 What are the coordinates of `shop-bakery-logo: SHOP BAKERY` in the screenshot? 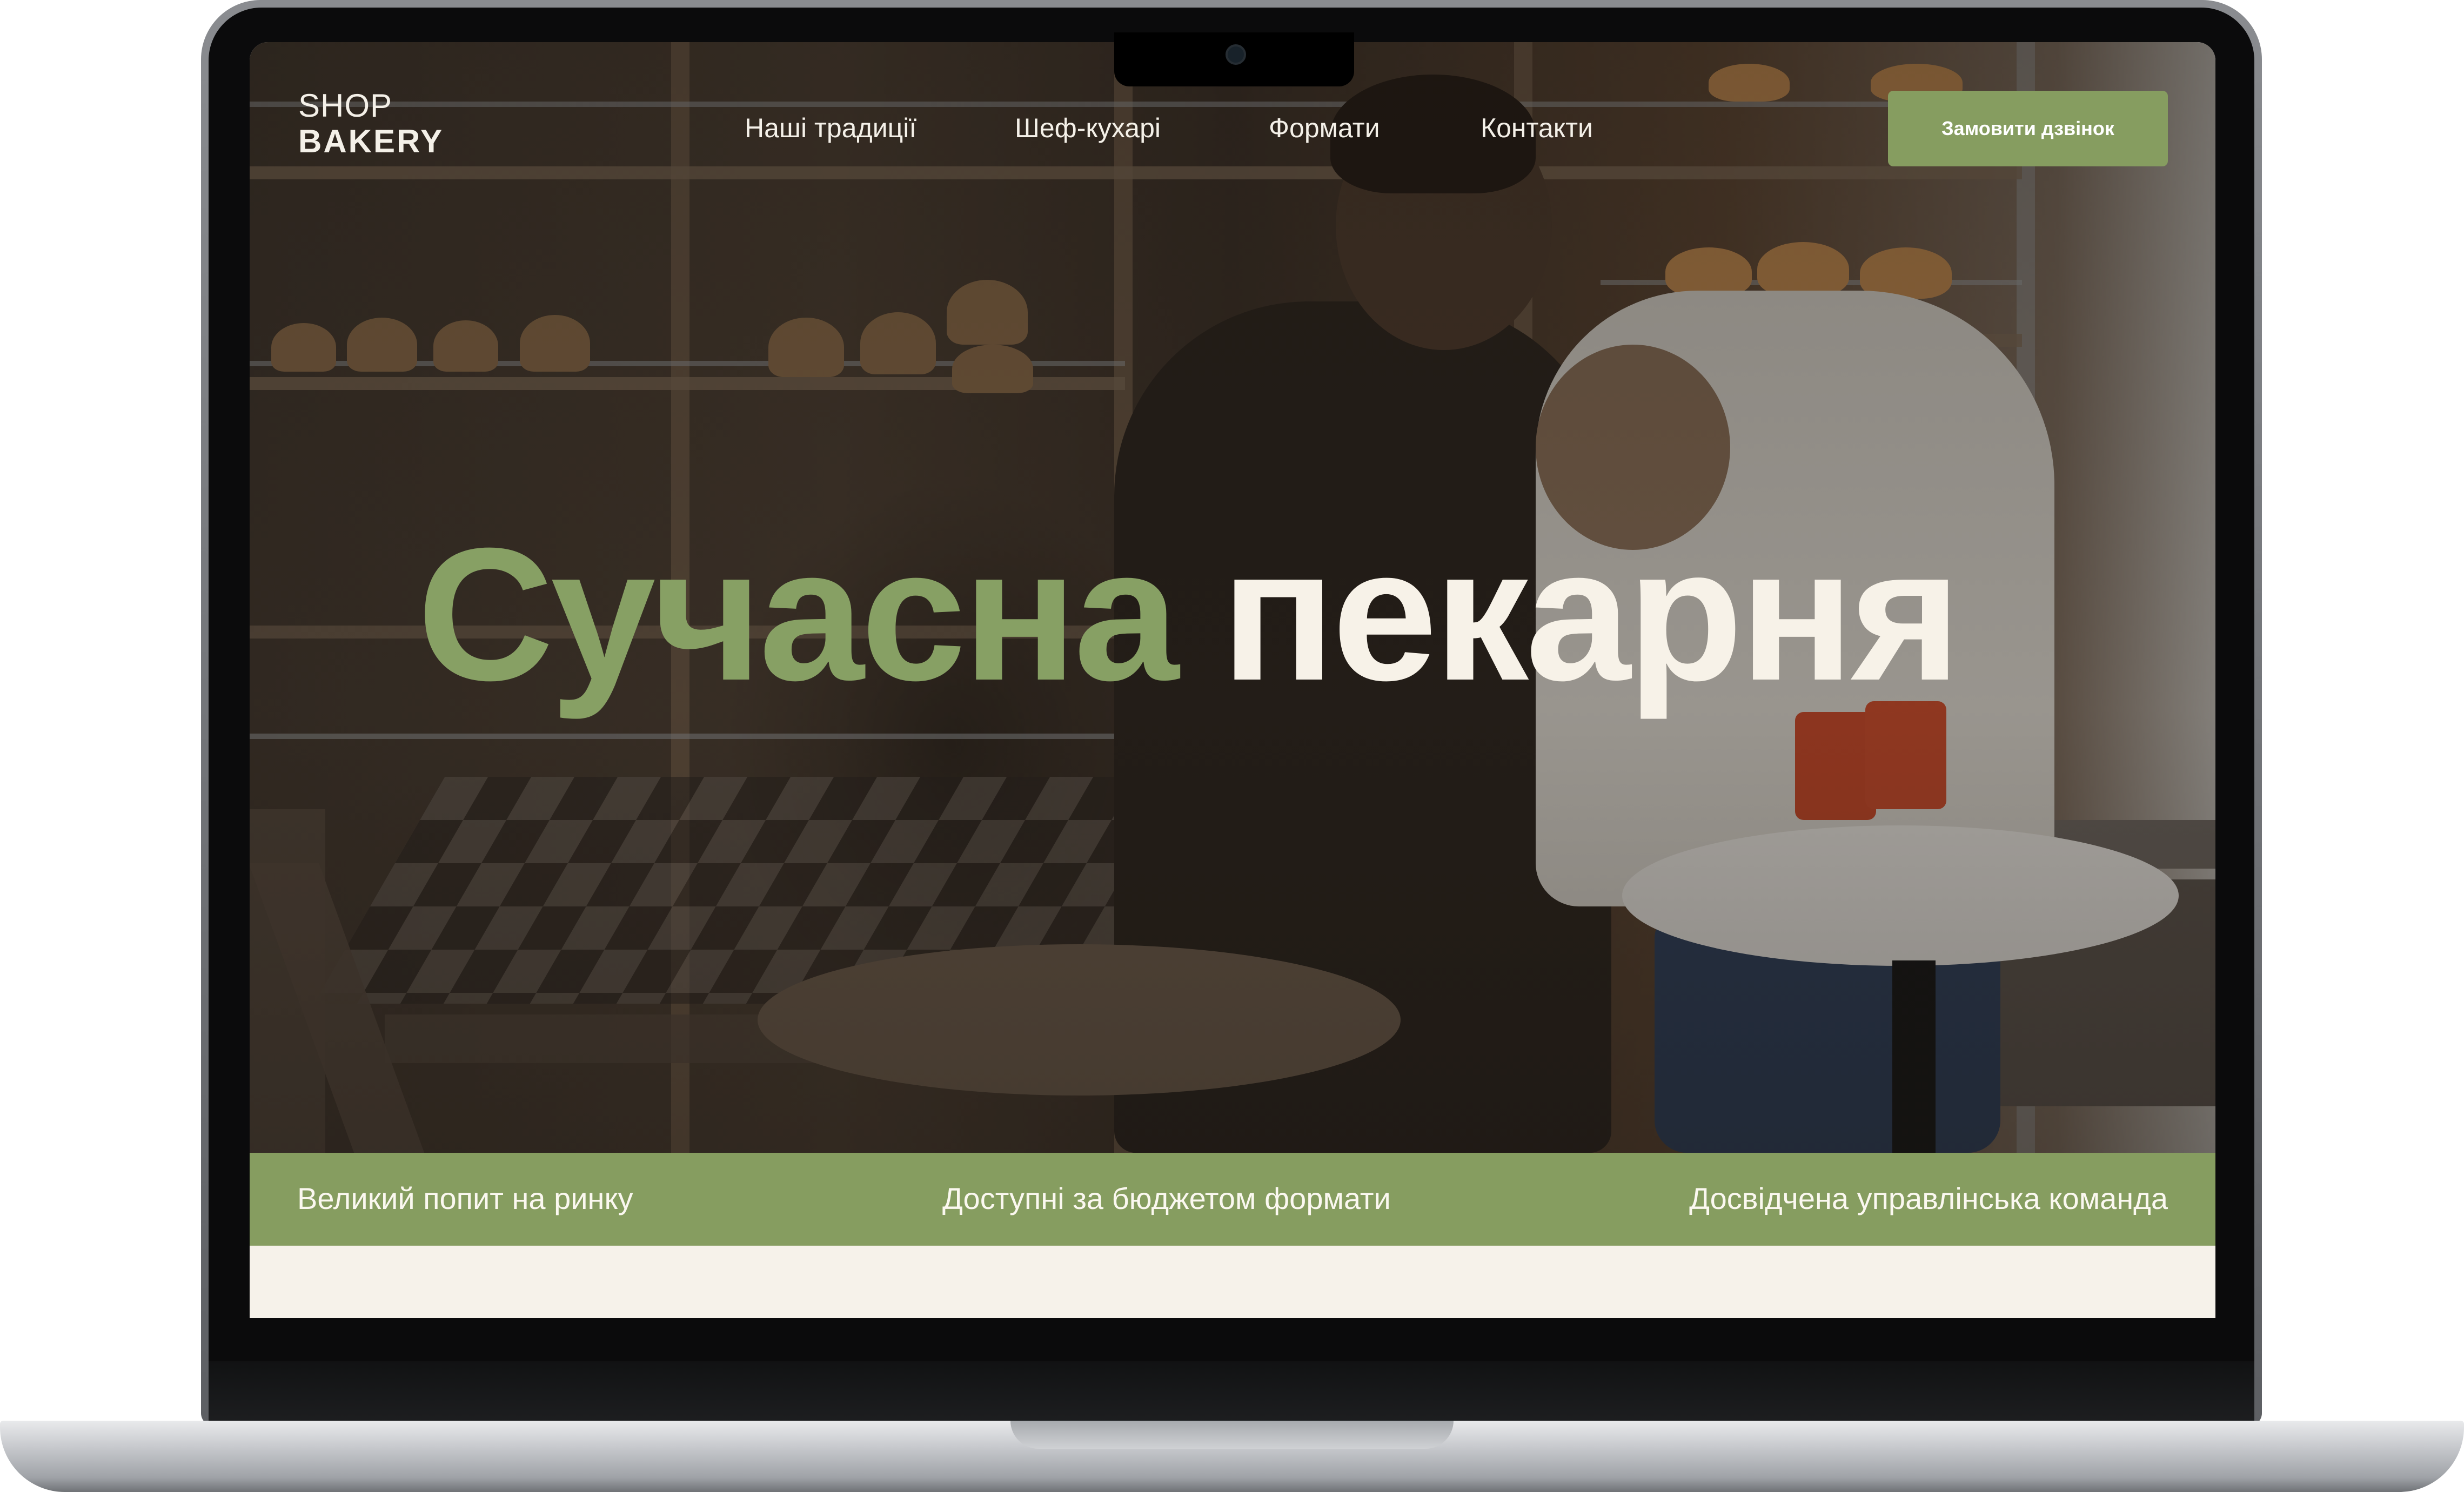 It's located at (371, 124).